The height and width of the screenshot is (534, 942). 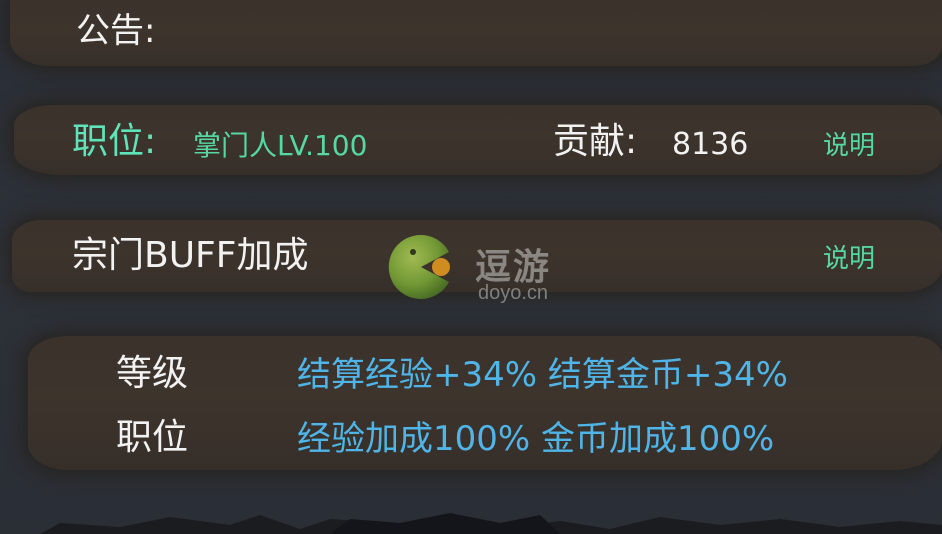 I want to click on ink-brush-bottom, so click(x=491, y=523).